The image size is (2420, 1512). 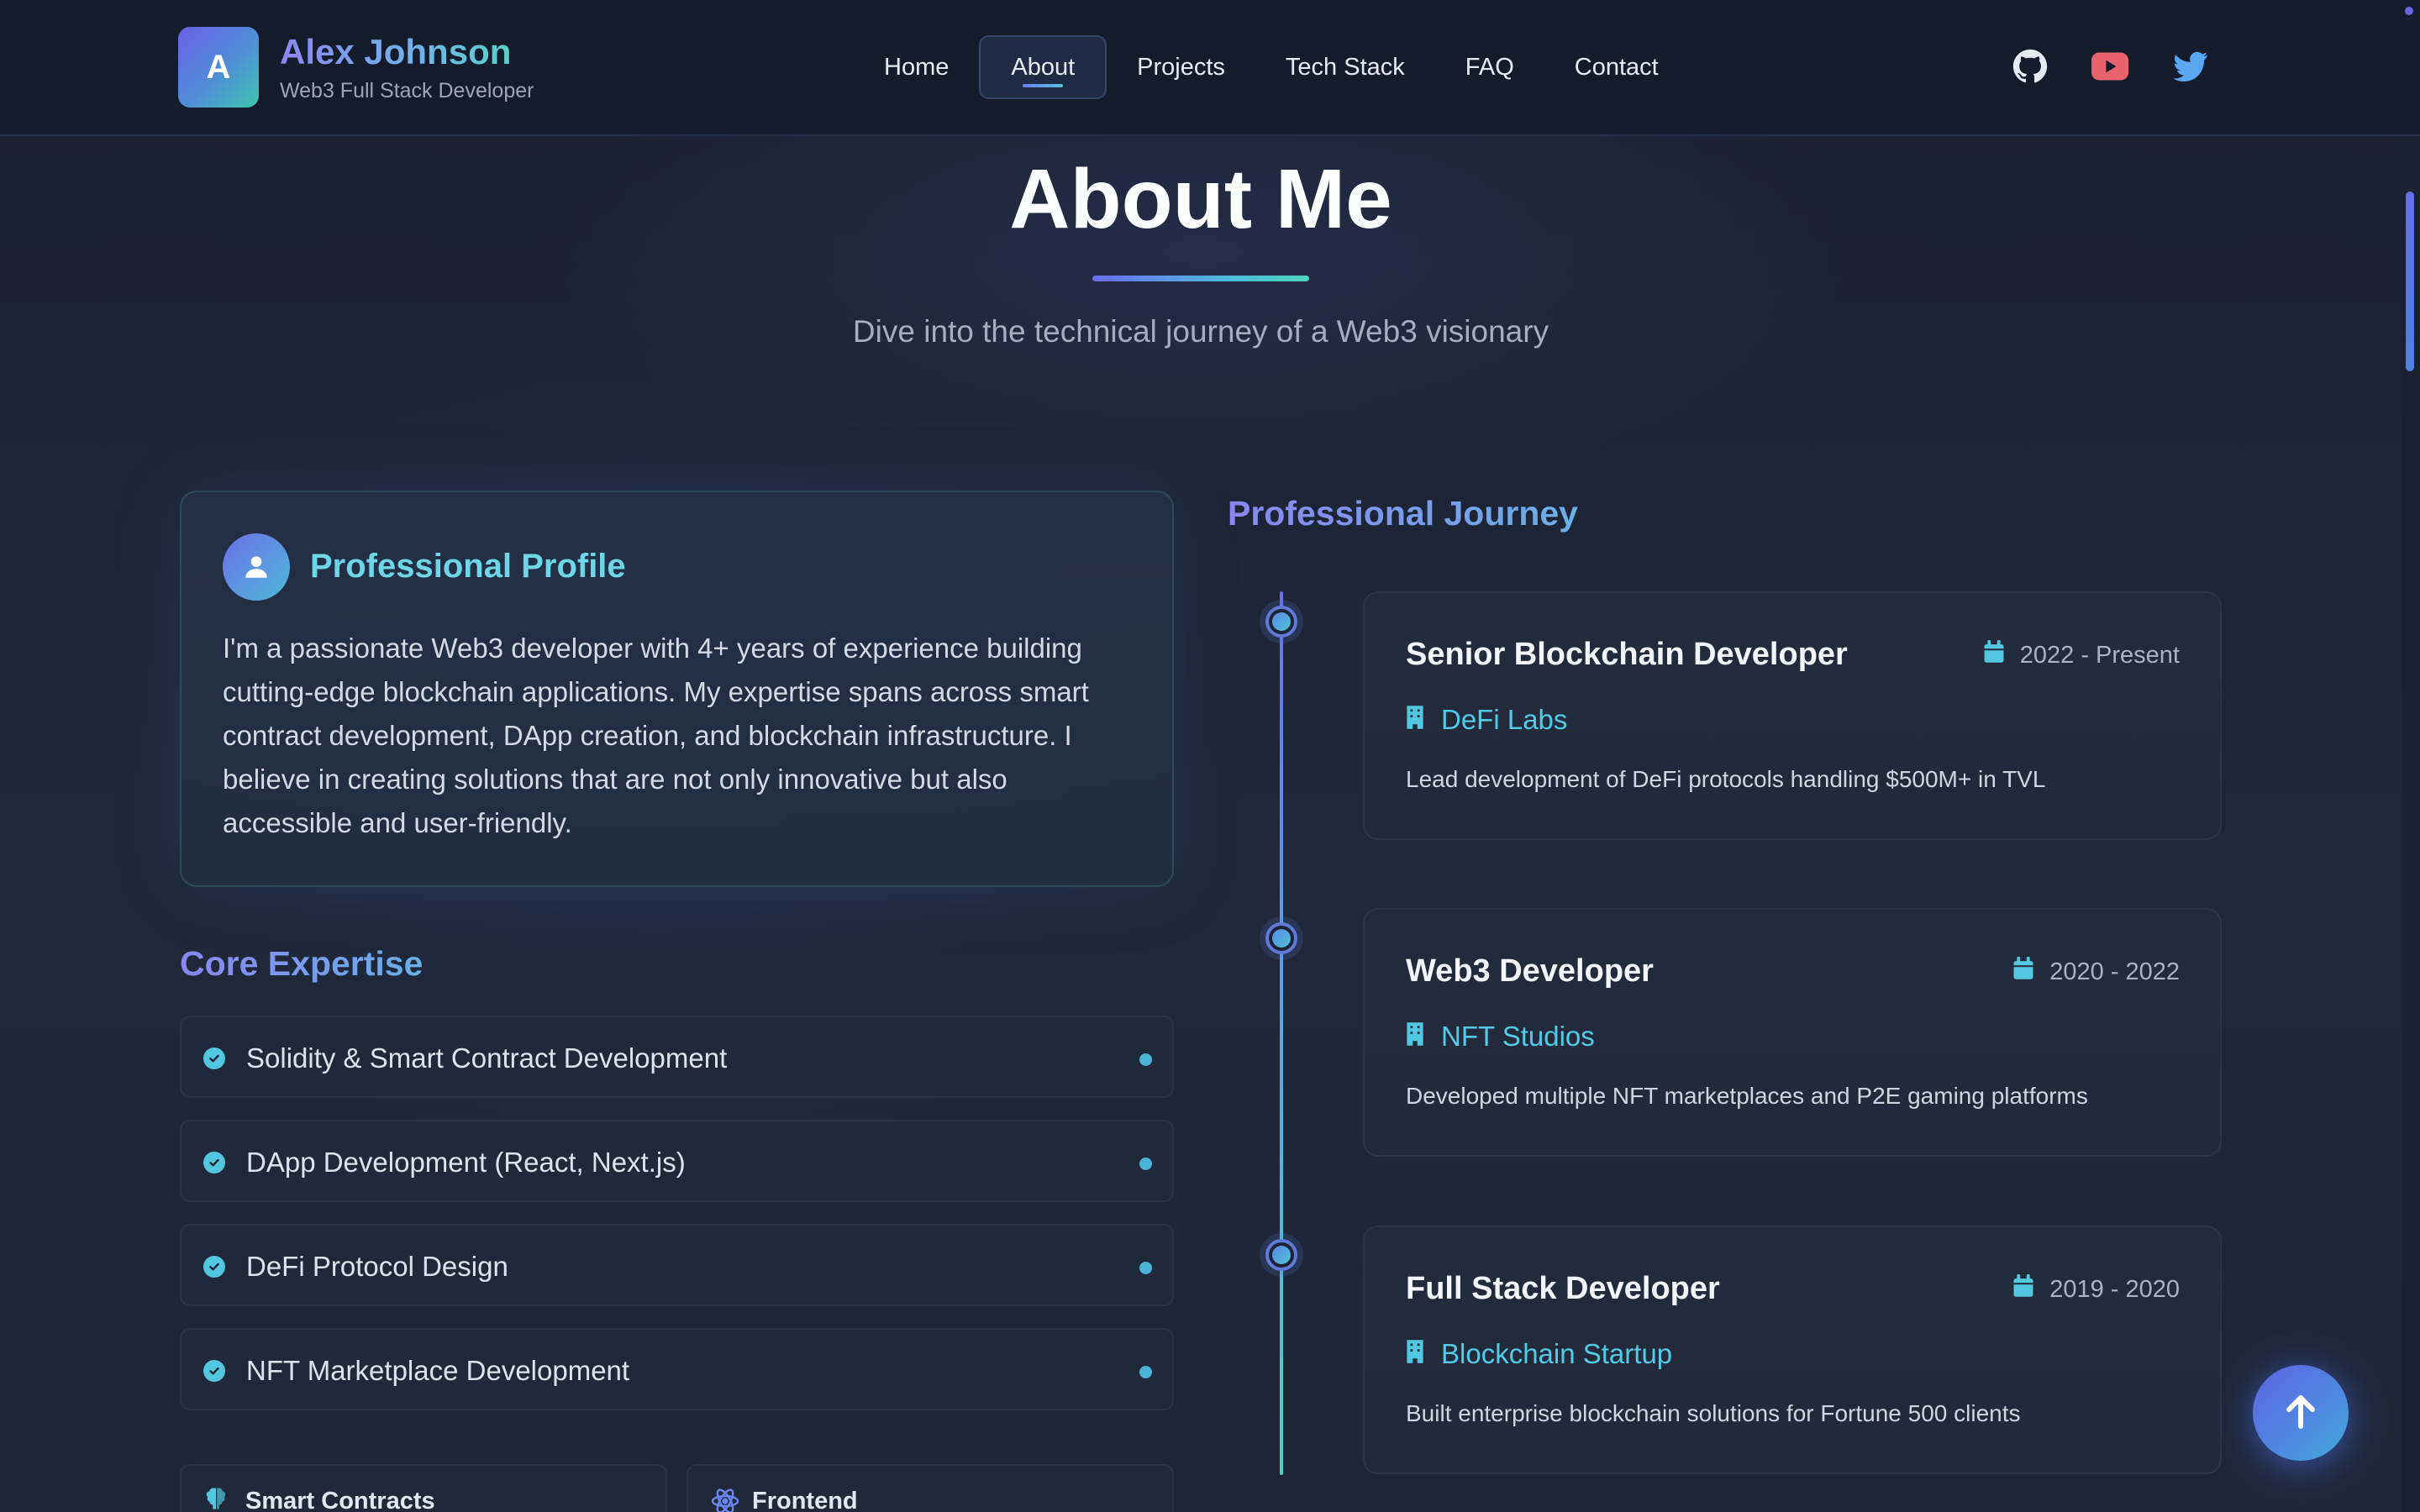 I want to click on job-company: Blockchain Startup, so click(x=1539, y=1354).